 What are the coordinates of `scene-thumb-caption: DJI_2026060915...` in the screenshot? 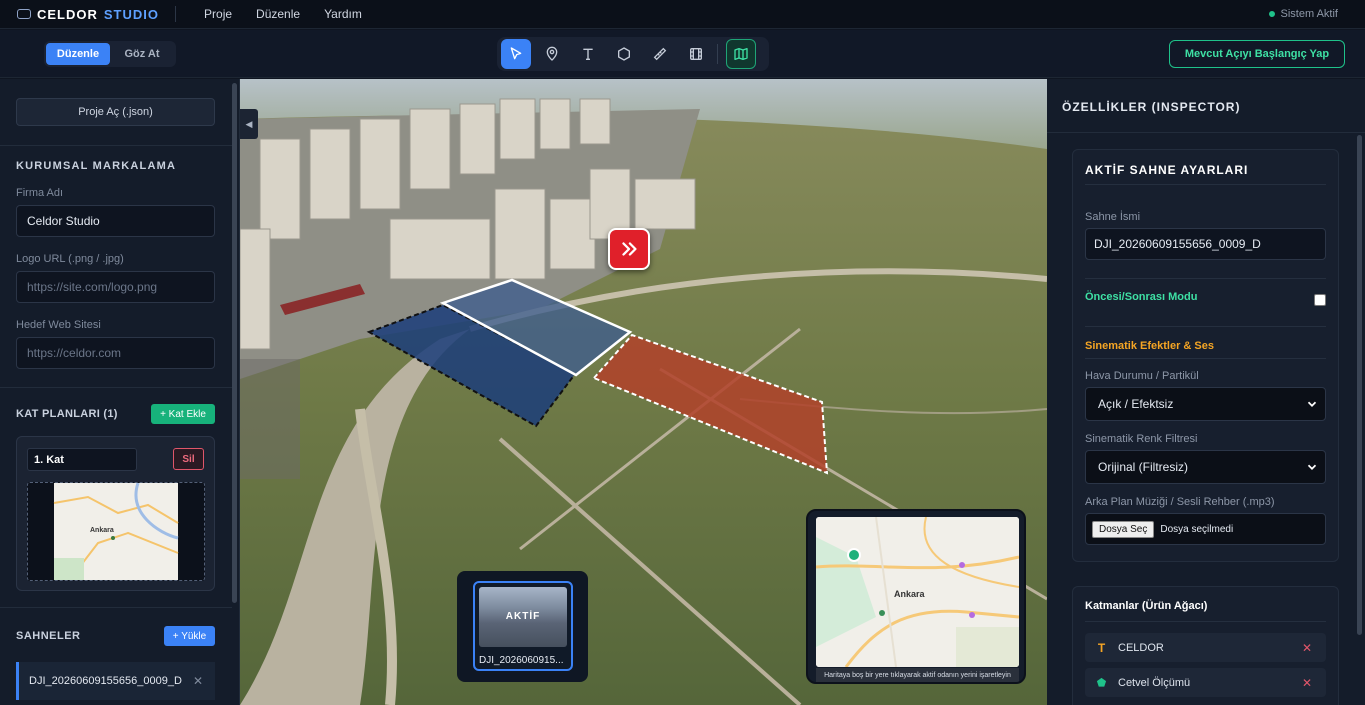 It's located at (521, 660).